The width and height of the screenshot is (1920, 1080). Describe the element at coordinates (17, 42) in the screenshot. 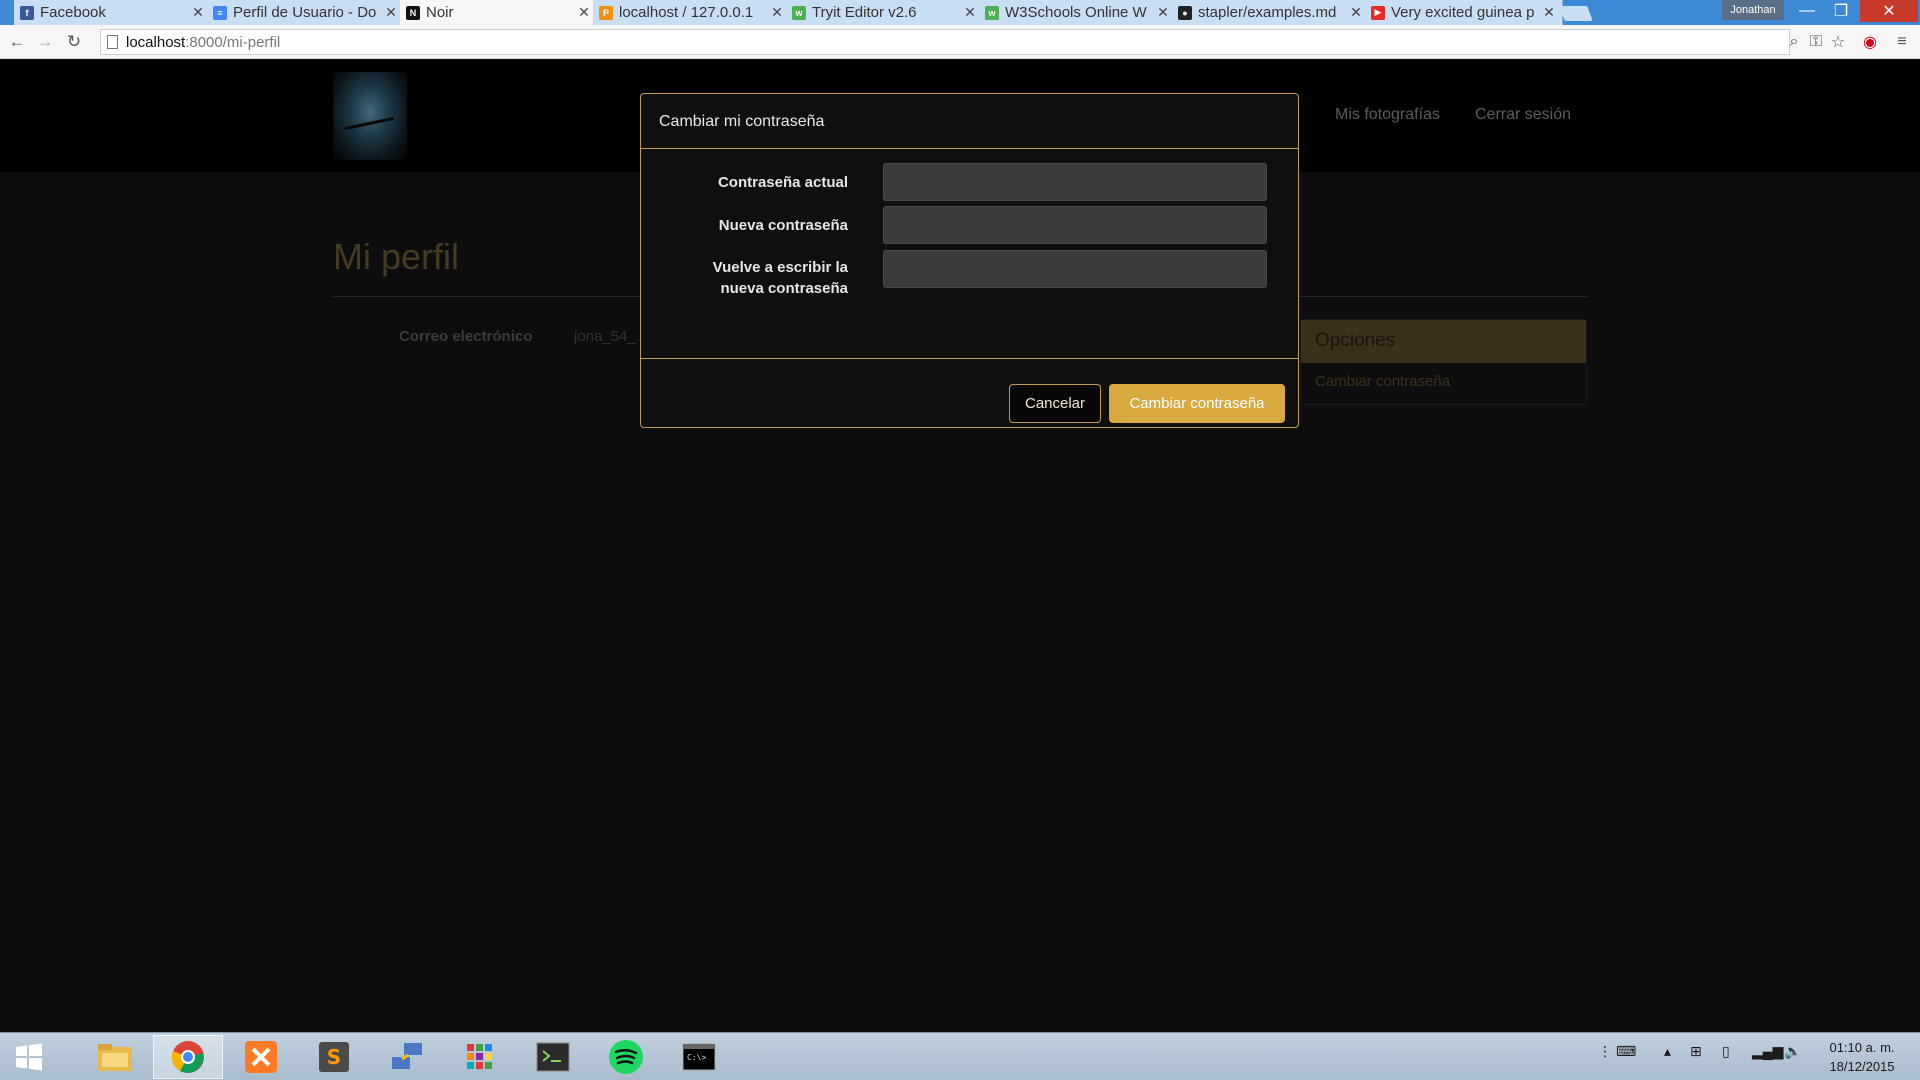

I see `back-arrow-icon: ←` at that location.